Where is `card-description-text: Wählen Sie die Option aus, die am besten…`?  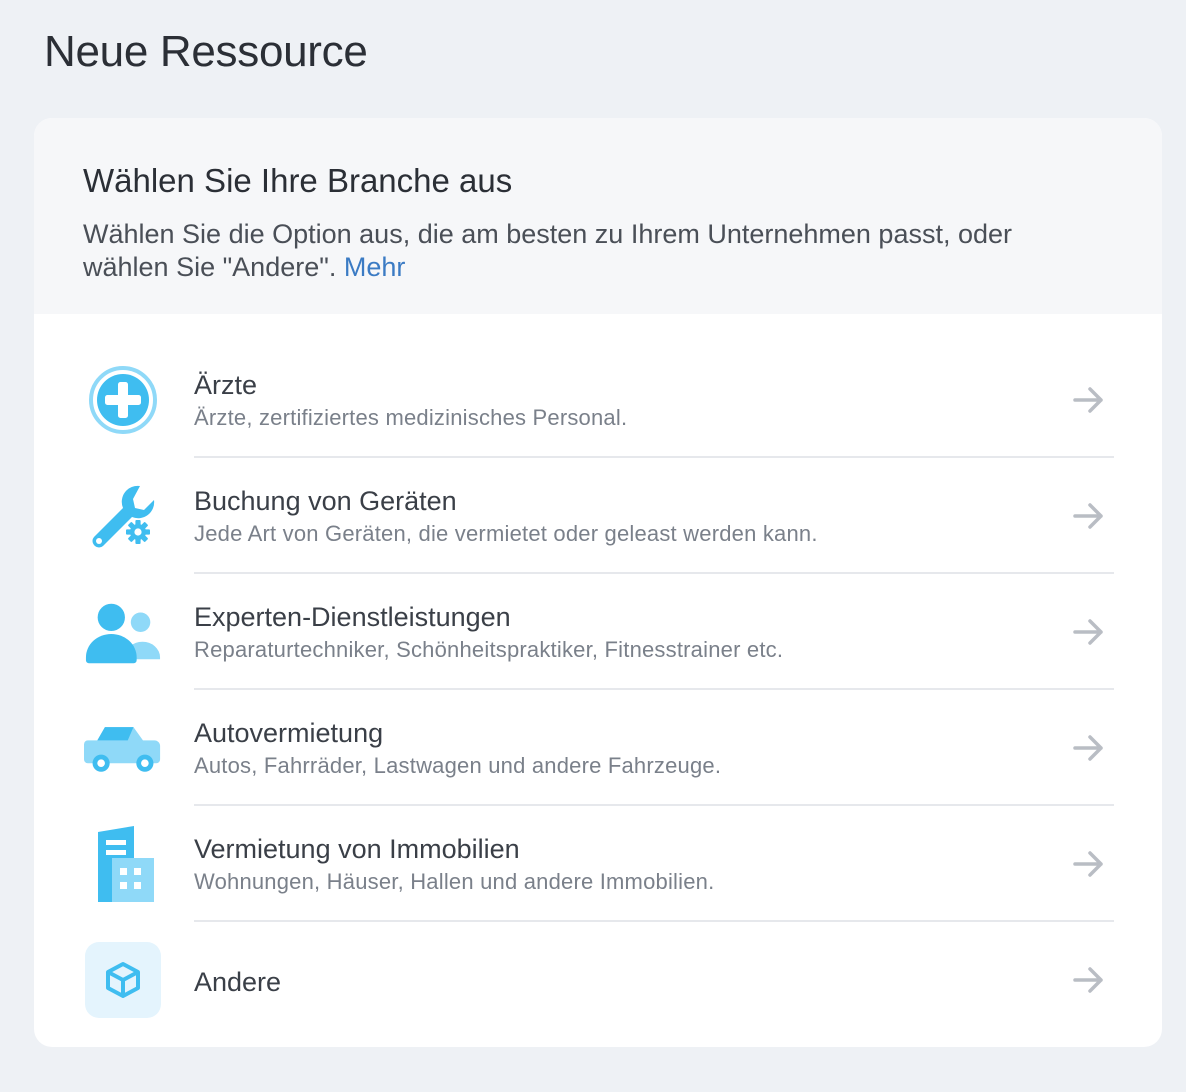 card-description-text: Wählen Sie die Option aus, die am besten… is located at coordinates (548, 250).